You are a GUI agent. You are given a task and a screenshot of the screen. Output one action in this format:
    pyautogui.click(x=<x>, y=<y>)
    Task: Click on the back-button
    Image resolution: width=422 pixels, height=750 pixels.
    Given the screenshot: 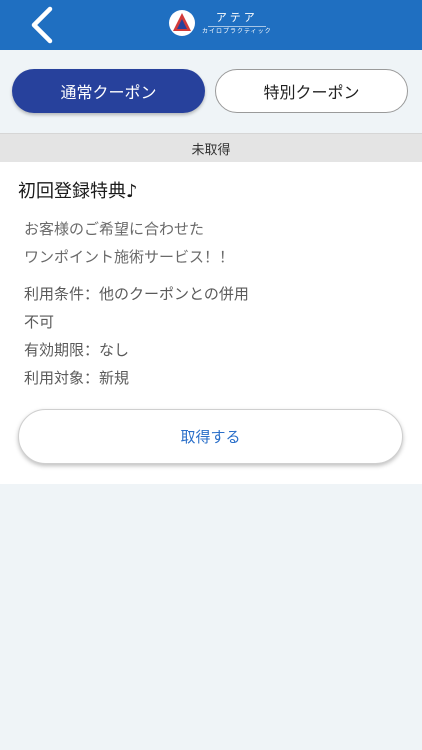 What is the action you would take?
    pyautogui.click(x=42, y=25)
    